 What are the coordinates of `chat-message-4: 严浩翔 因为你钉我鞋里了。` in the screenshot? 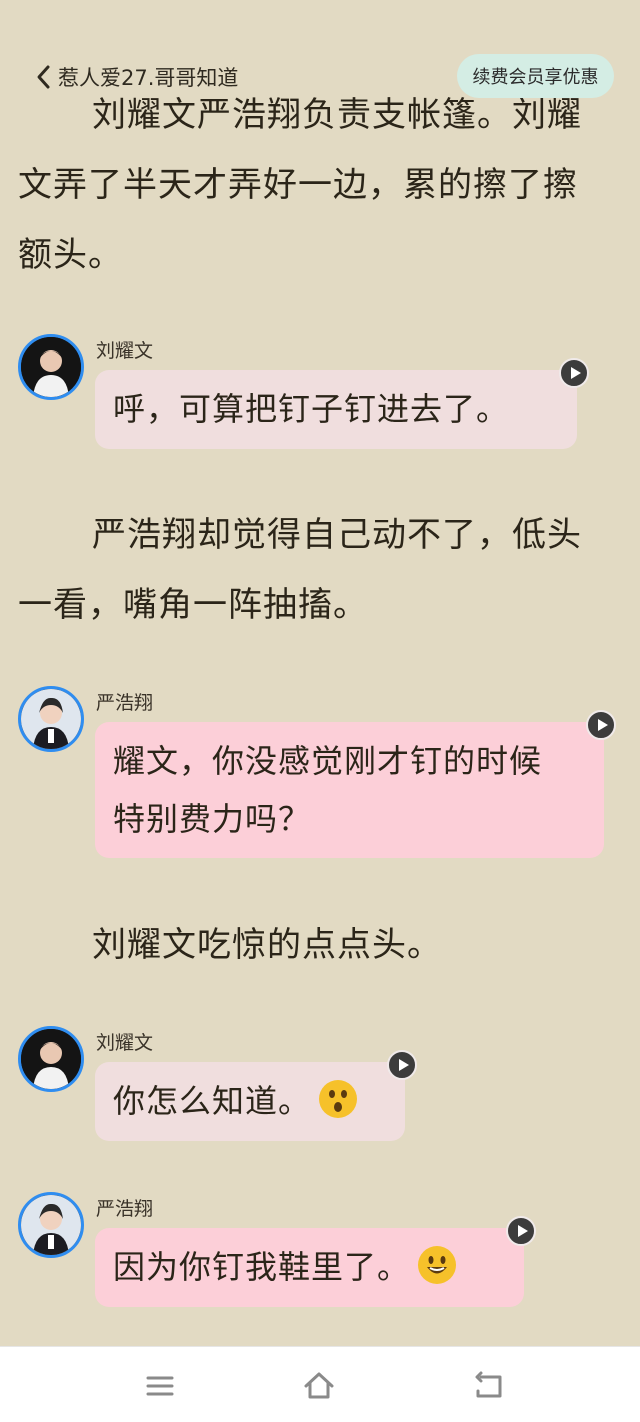 It's located at (318, 1251).